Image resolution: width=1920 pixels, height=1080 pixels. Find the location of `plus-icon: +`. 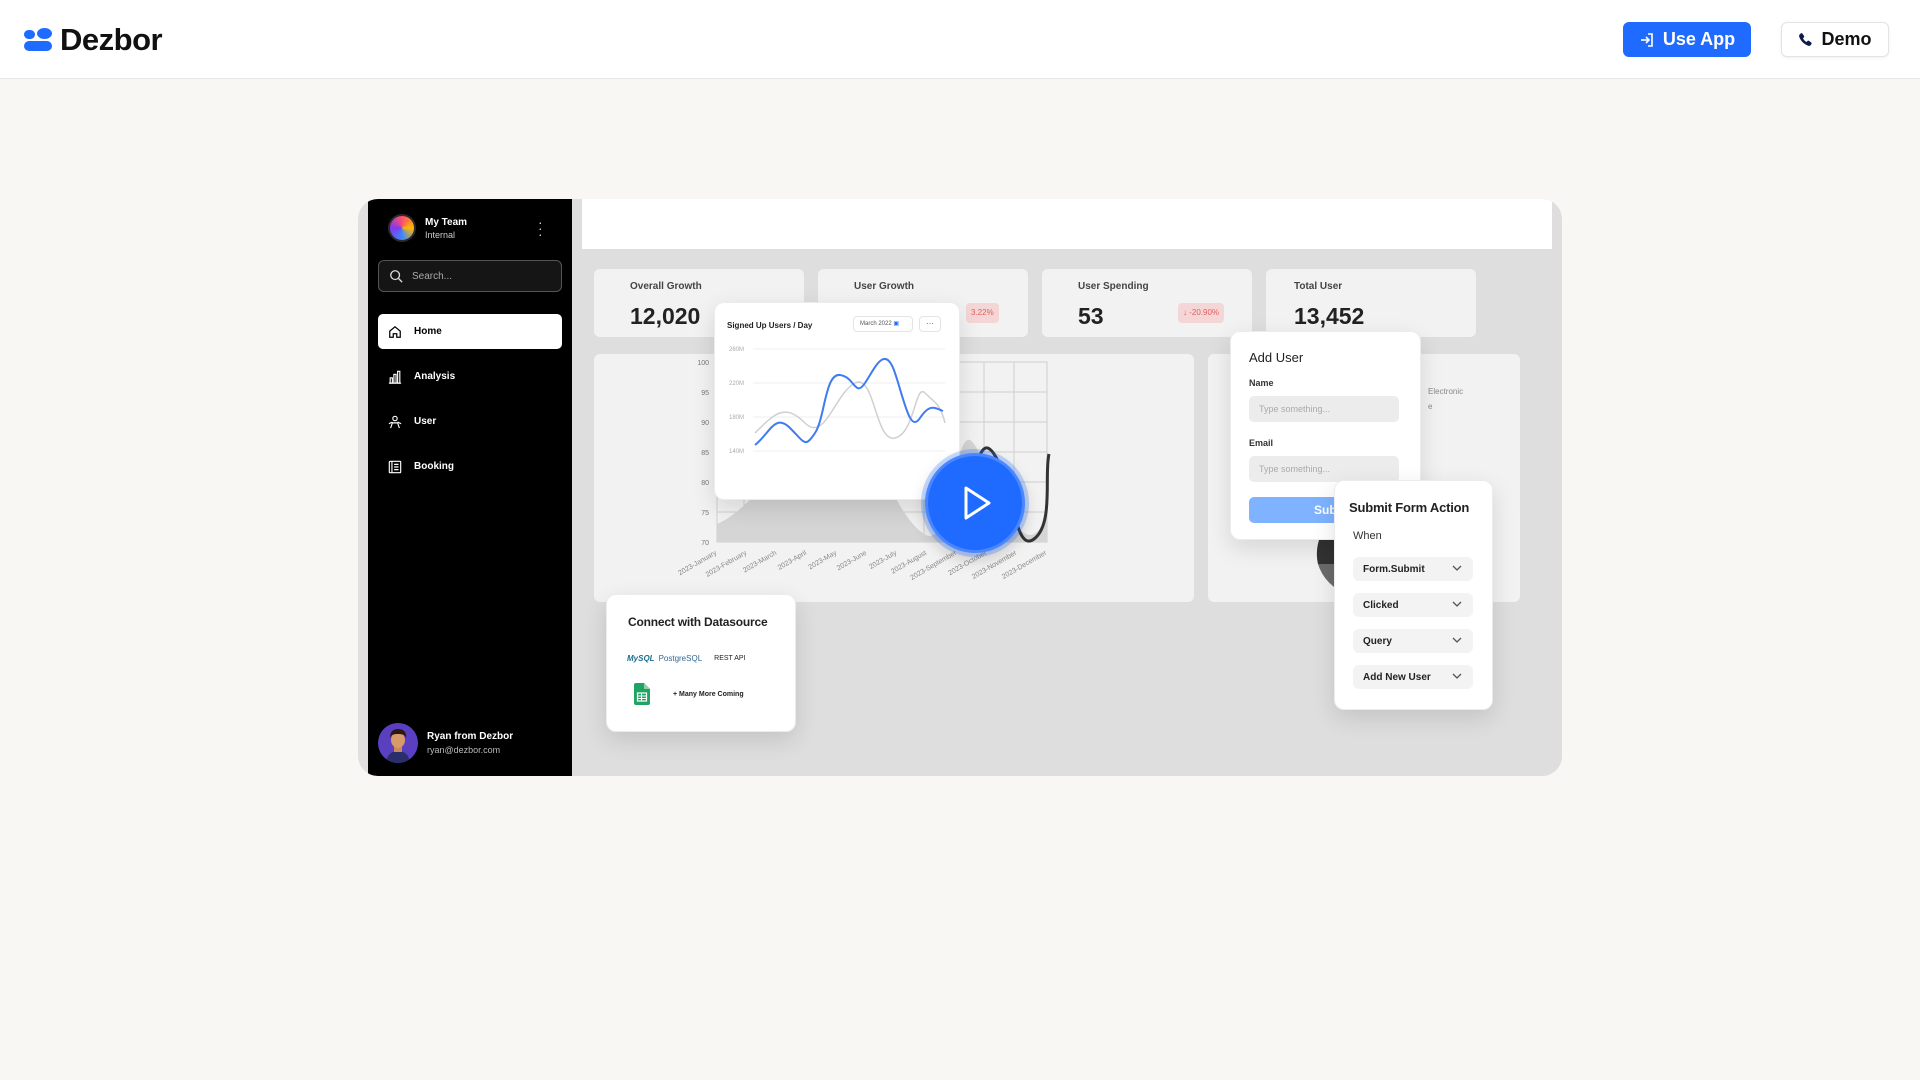

plus-icon: + is located at coordinates (675, 694).